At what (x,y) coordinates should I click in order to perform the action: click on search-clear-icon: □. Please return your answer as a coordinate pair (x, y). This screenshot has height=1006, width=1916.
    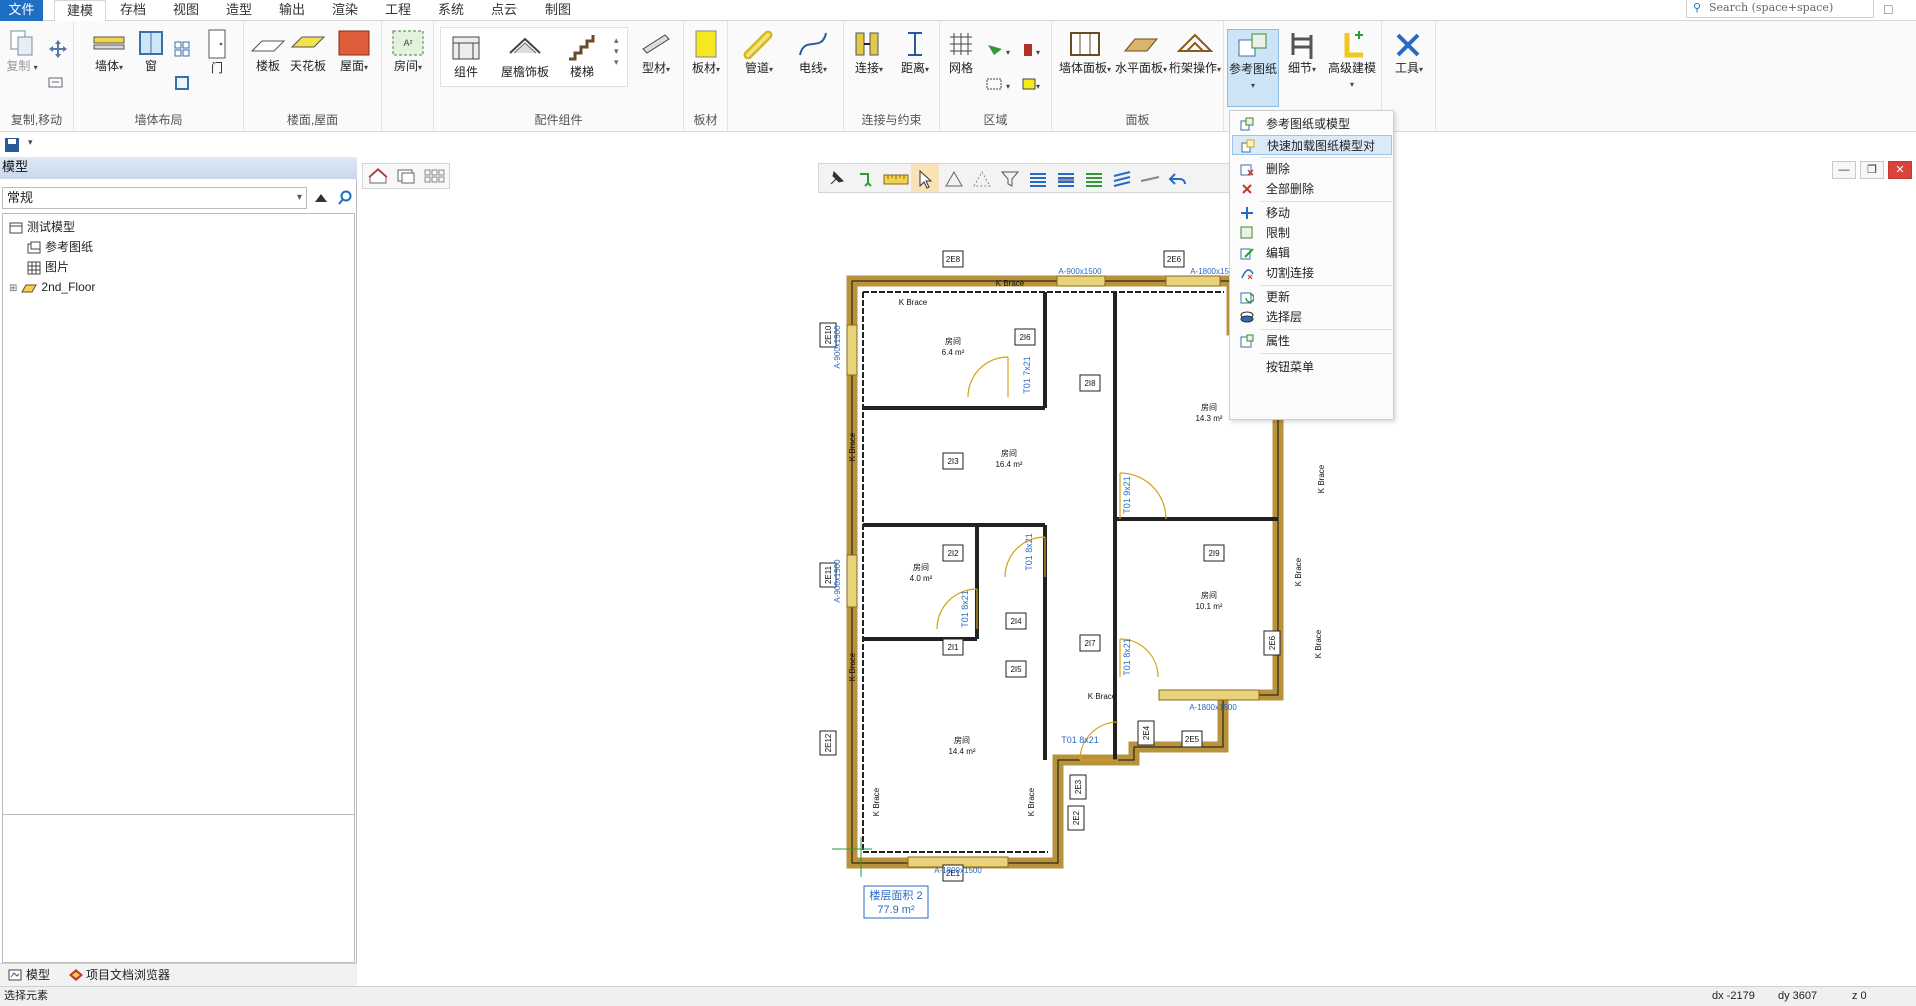
    Looking at the image, I should click on (1888, 9).